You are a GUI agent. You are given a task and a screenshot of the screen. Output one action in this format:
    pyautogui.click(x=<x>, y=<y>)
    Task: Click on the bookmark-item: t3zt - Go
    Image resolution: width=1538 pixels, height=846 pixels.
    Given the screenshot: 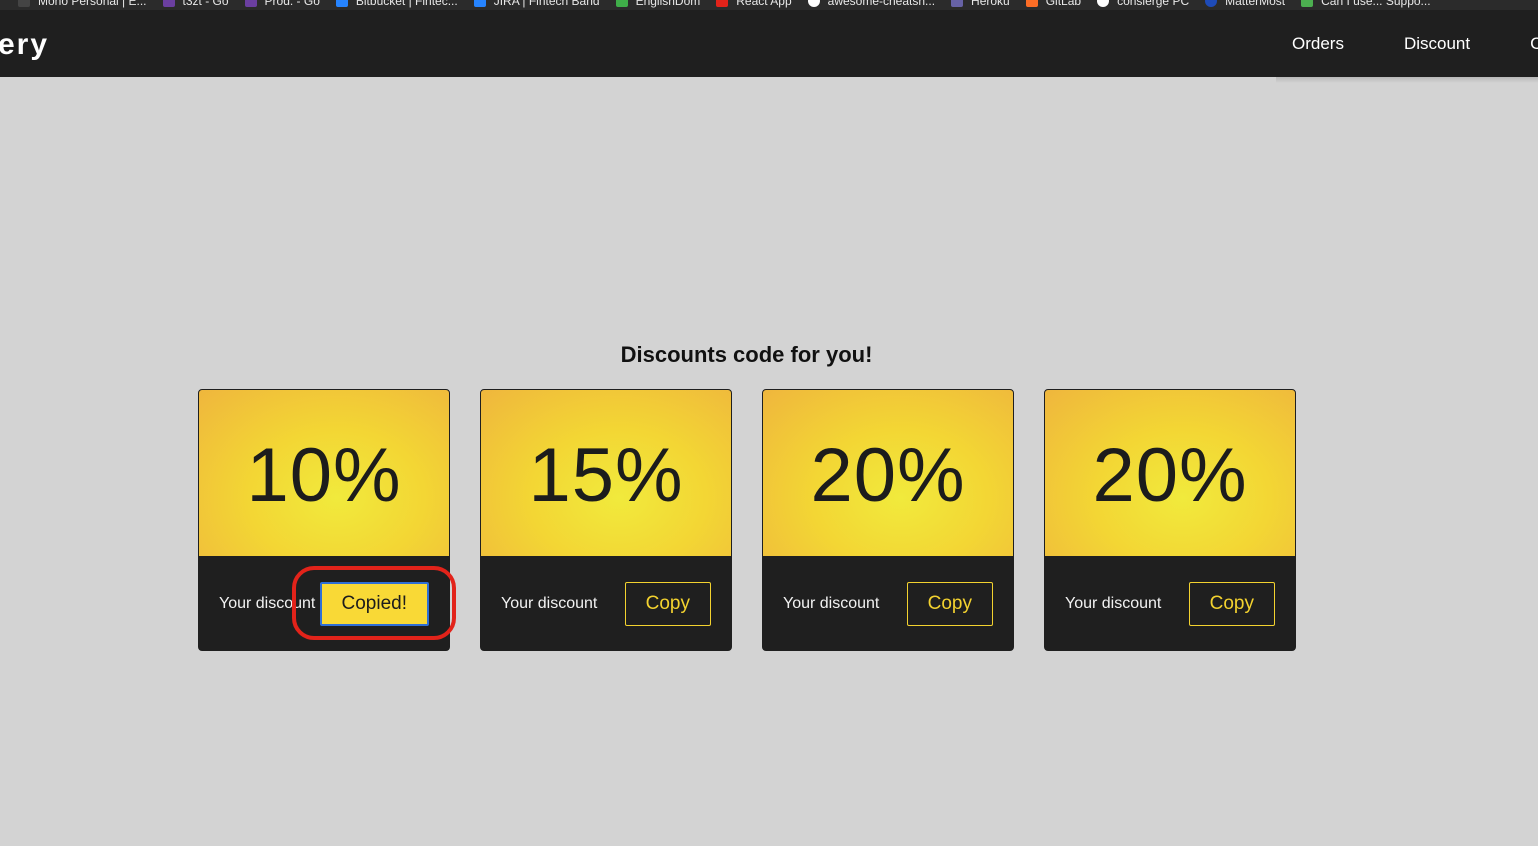 What is the action you would take?
    pyautogui.click(x=195, y=4)
    